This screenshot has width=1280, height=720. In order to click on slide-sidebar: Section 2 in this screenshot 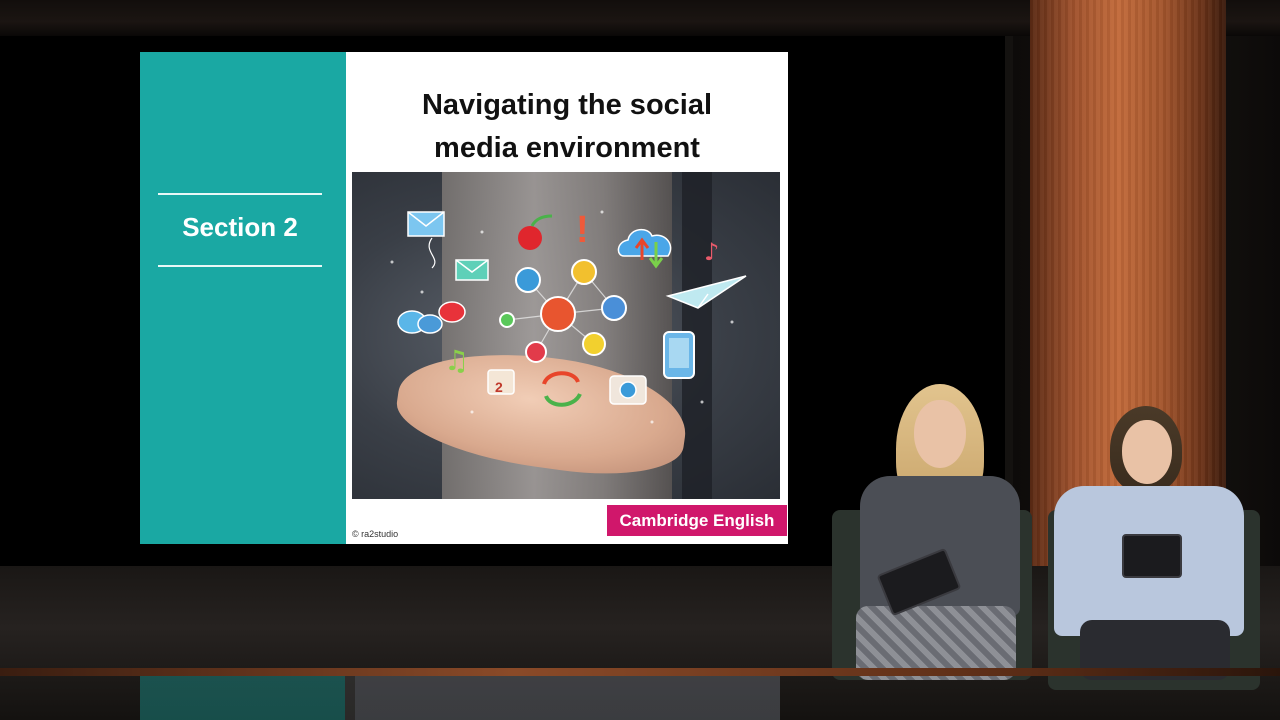, I will do `click(243, 298)`.